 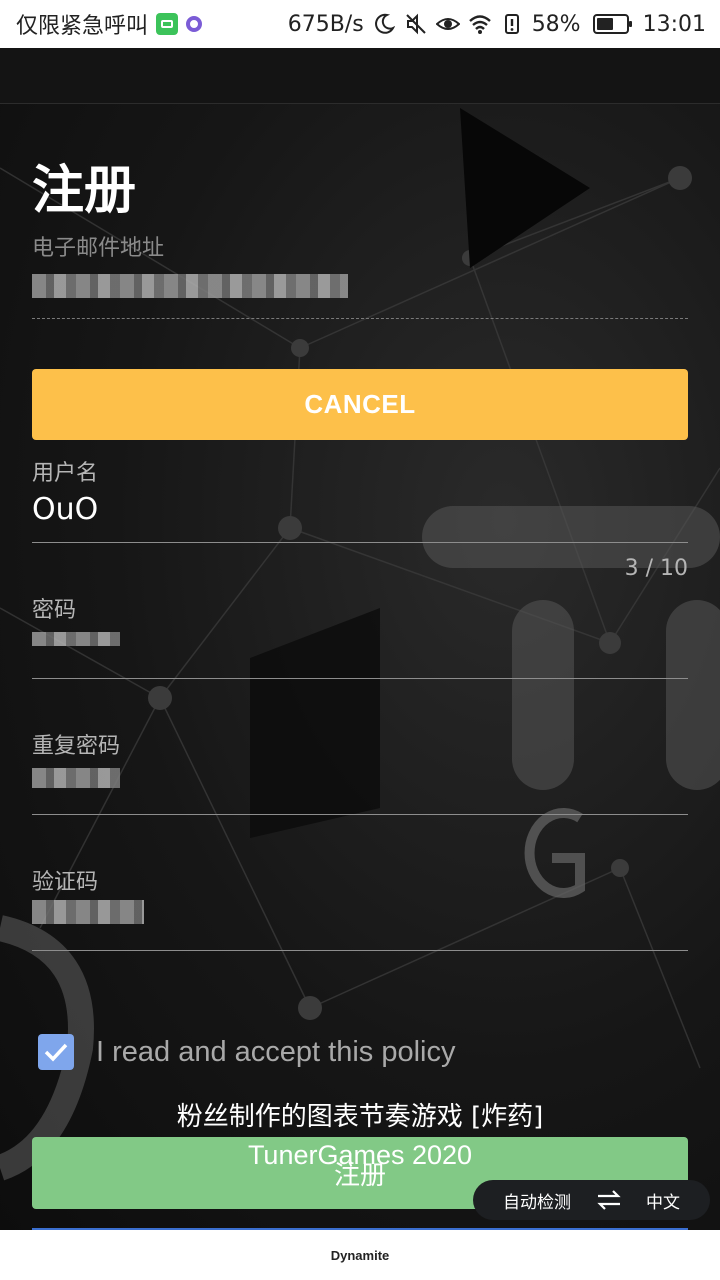 I want to click on battery-percent: 58%, so click(x=556, y=24).